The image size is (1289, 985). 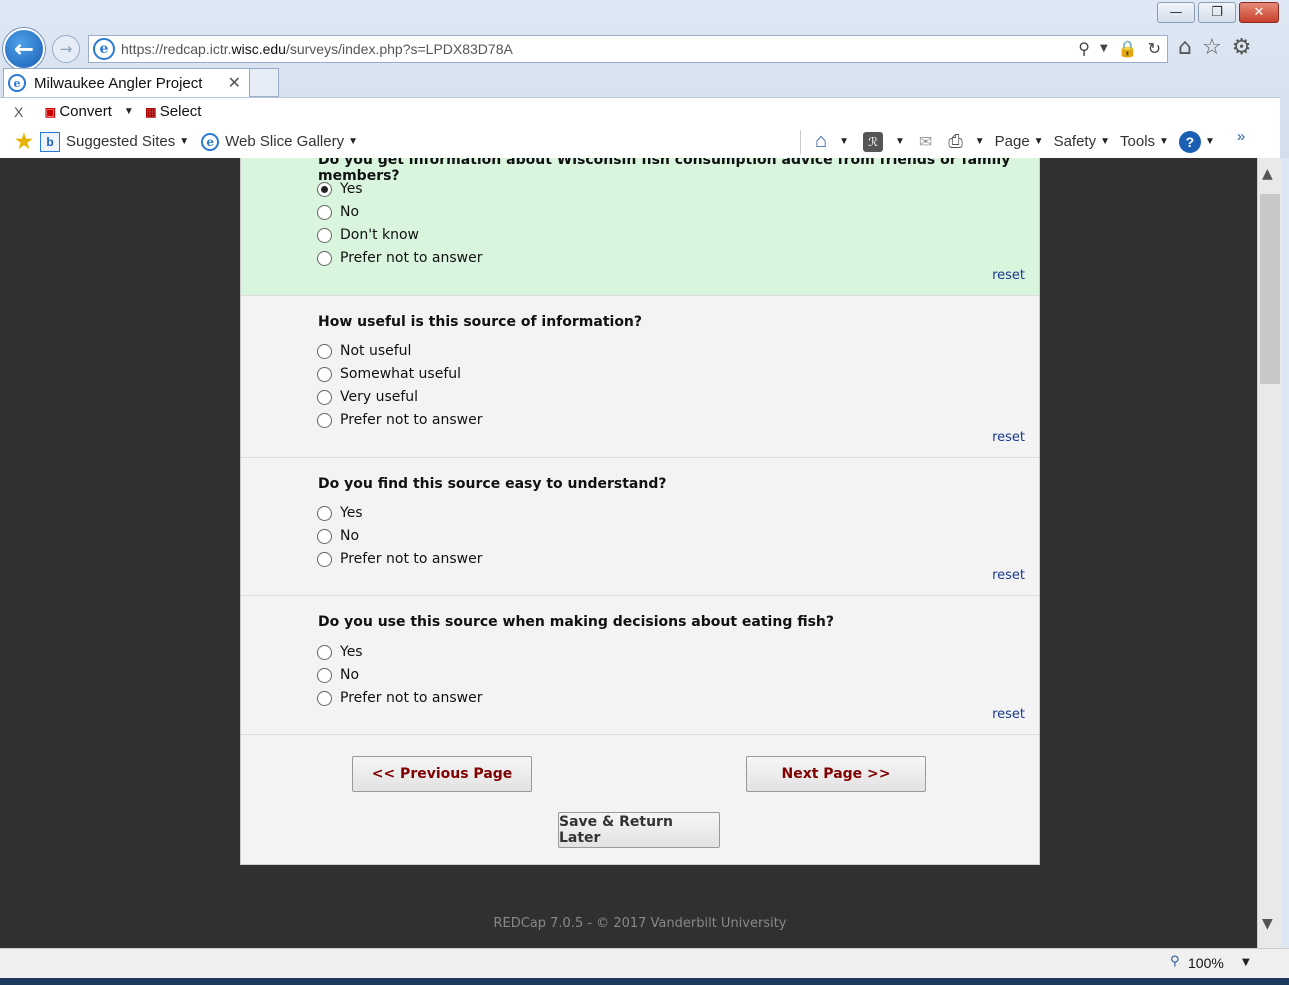 I want to click on arrow-right-icon: →, so click(x=66, y=49).